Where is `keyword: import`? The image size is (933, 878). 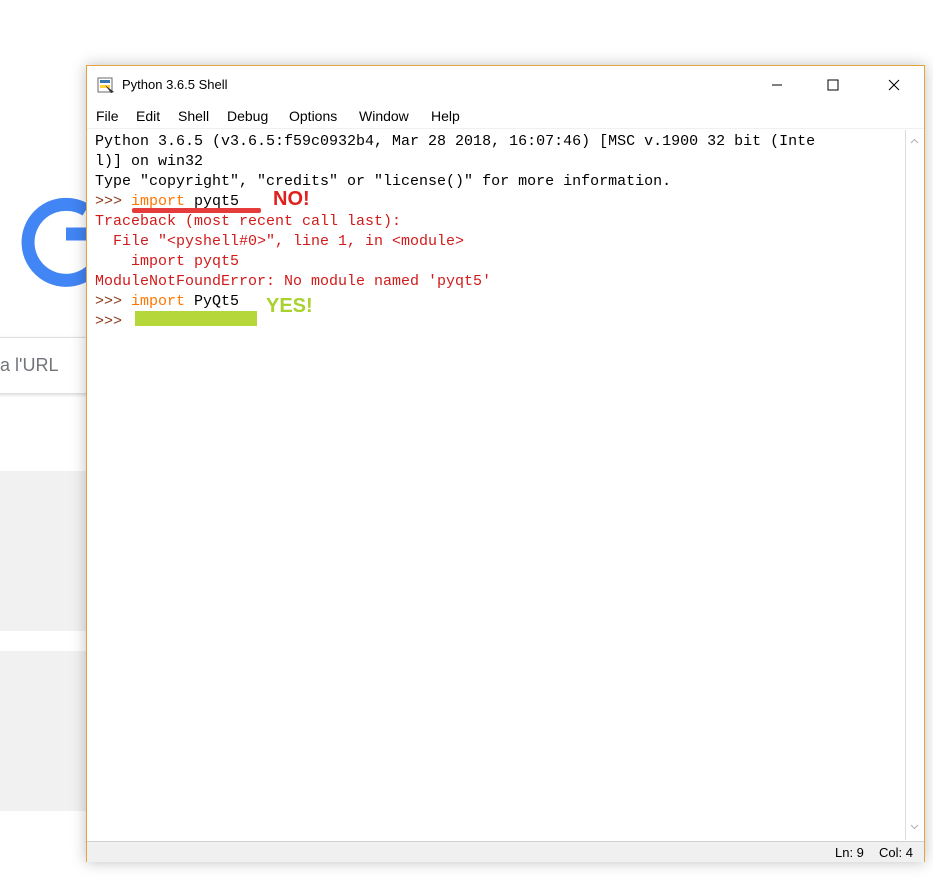 keyword: import is located at coordinates (158, 301).